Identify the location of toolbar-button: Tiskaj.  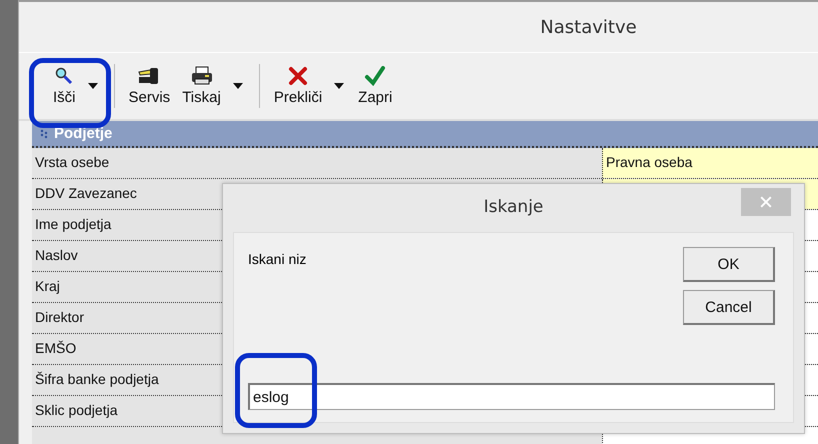
(201, 86).